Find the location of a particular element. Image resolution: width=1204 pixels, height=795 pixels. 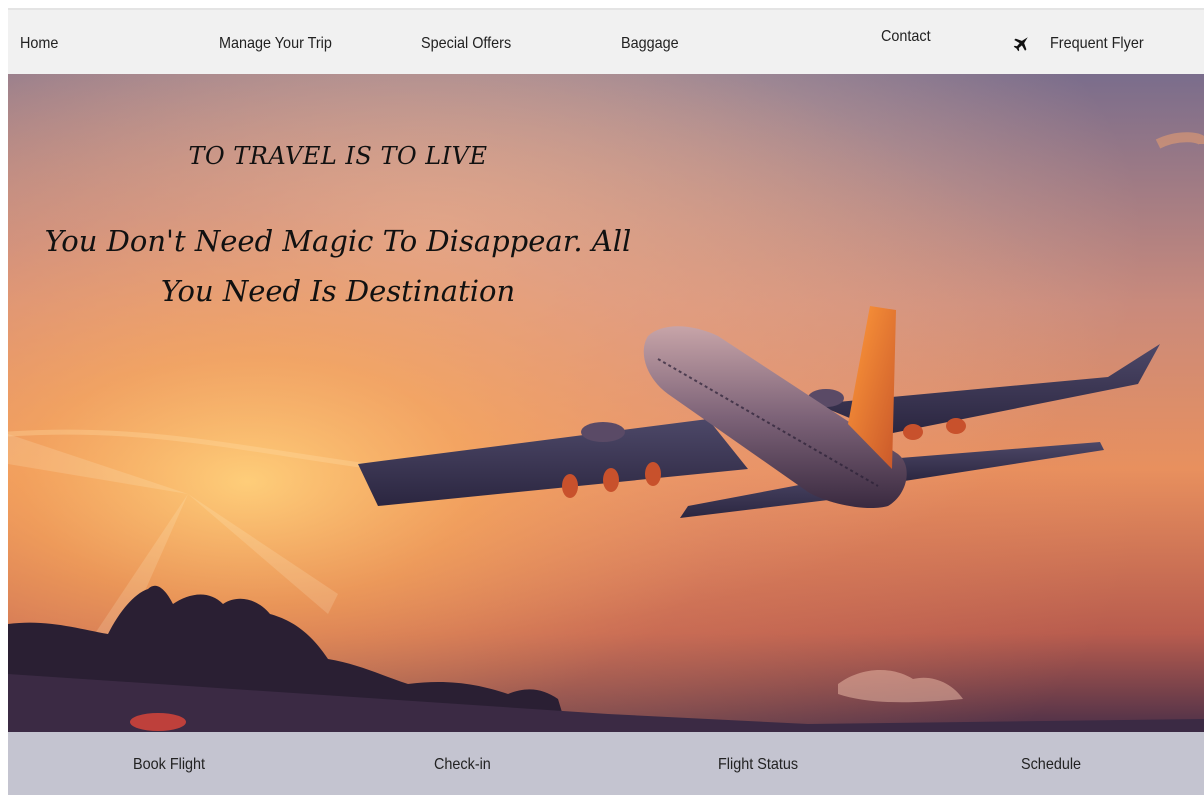

book-flight-link: Book Flight is located at coordinates (169, 765).